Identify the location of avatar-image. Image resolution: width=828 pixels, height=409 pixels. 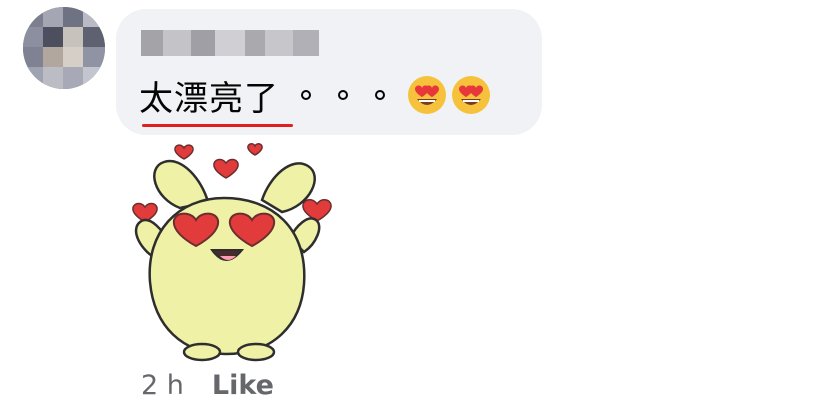
(64, 48).